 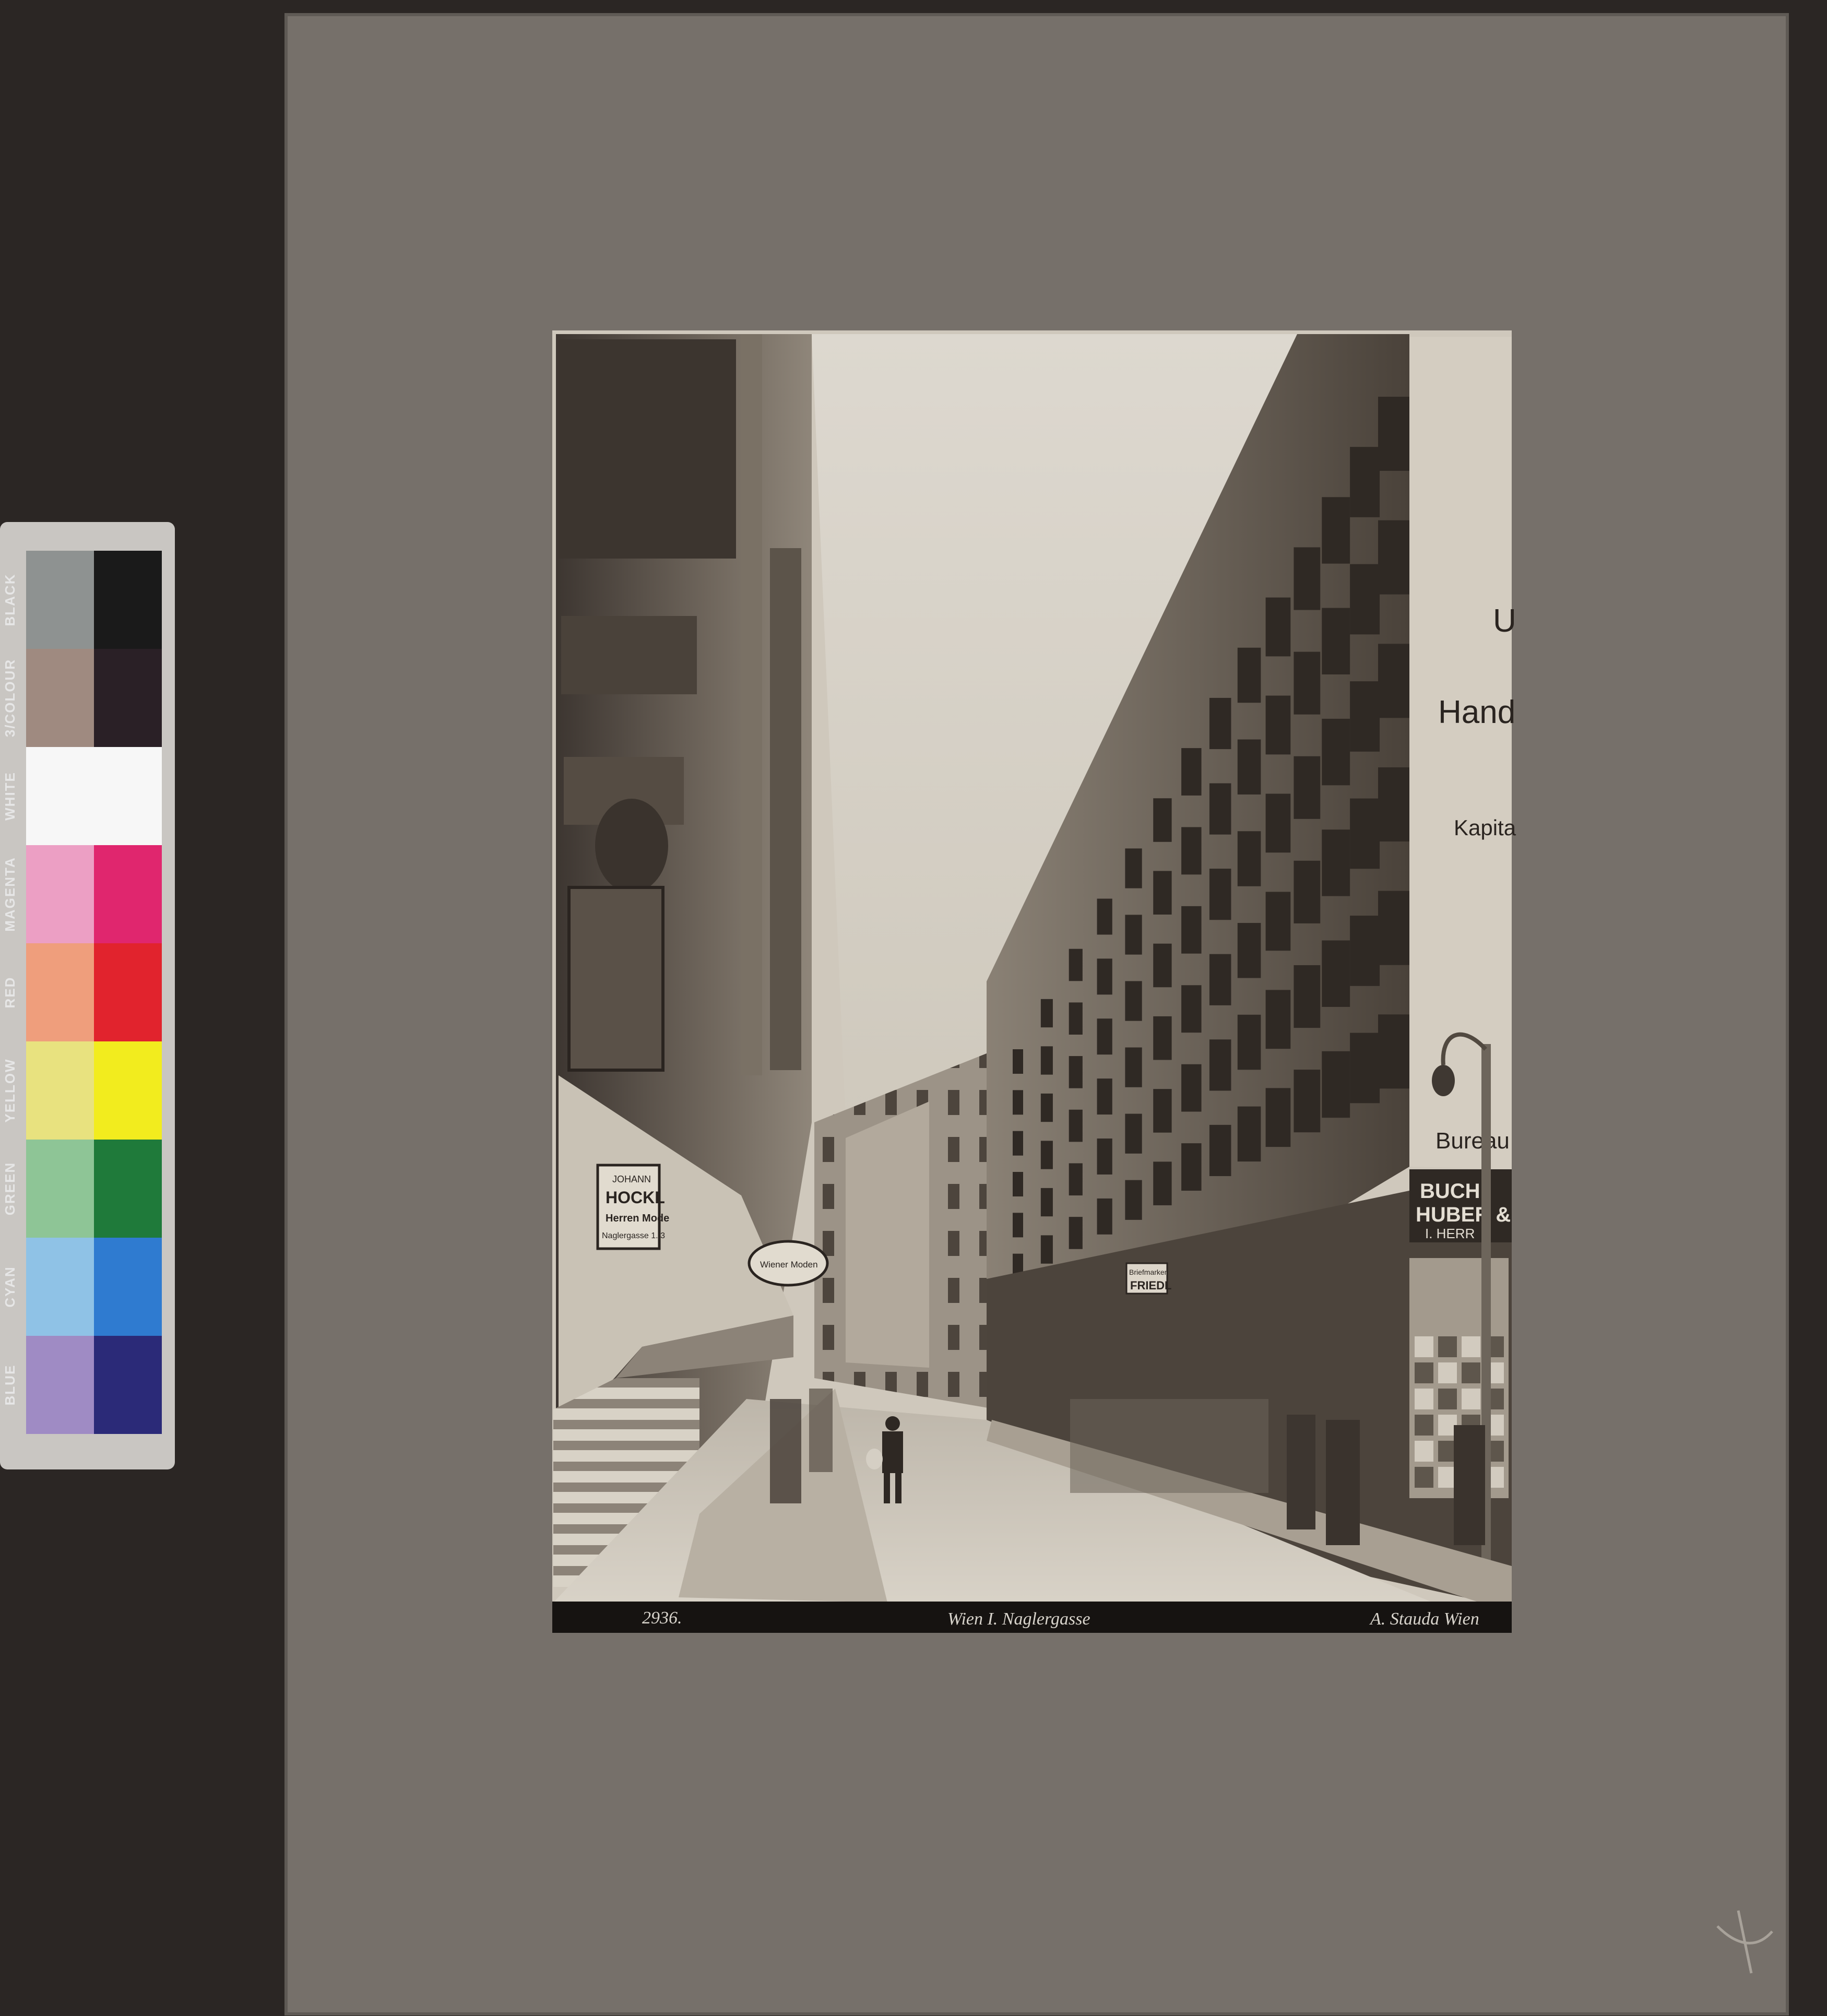 What do you see at coordinates (1485, 827) in the screenshot?
I see `corner-text-kapita: Kapita` at bounding box center [1485, 827].